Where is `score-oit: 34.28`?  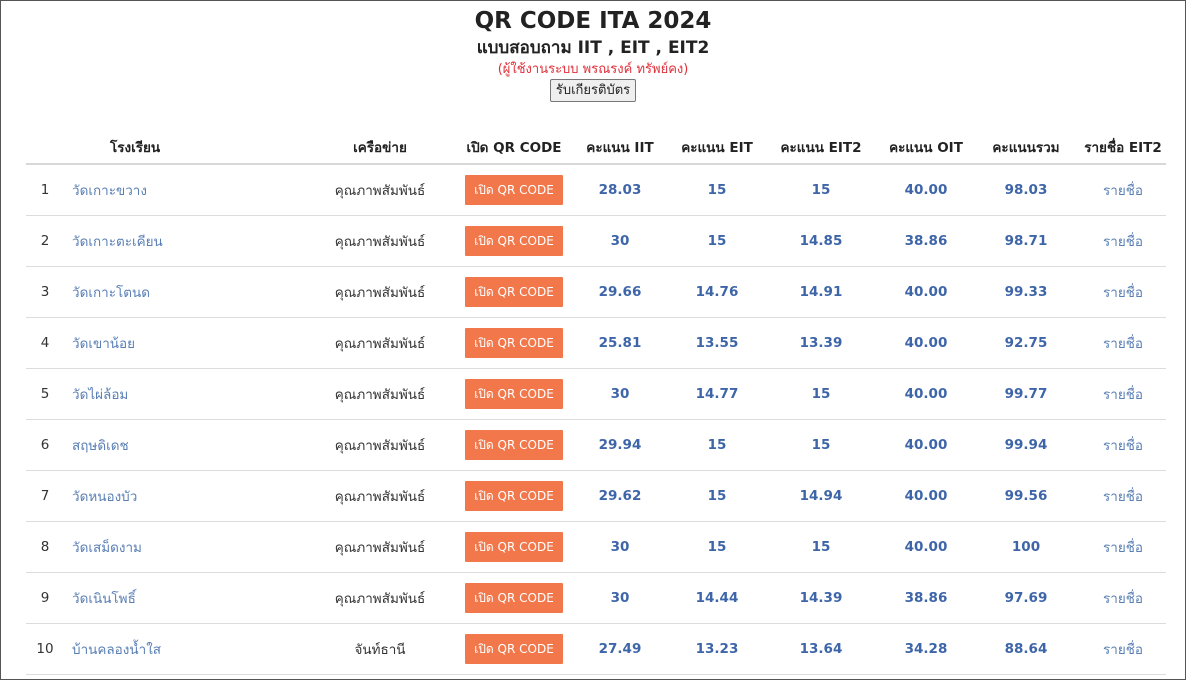
score-oit: 34.28 is located at coordinates (926, 649).